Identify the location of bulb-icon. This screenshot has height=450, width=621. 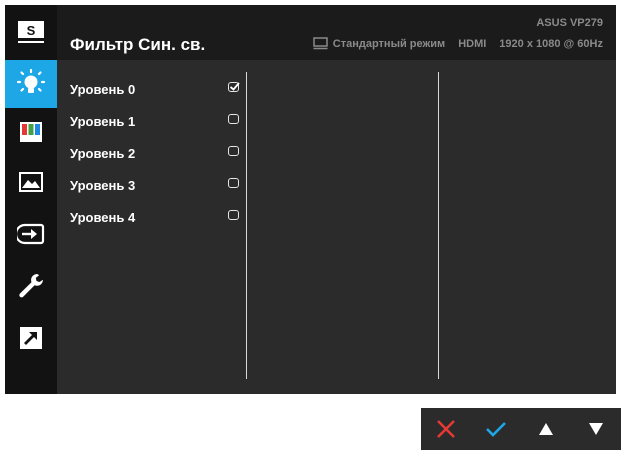
(31, 80).